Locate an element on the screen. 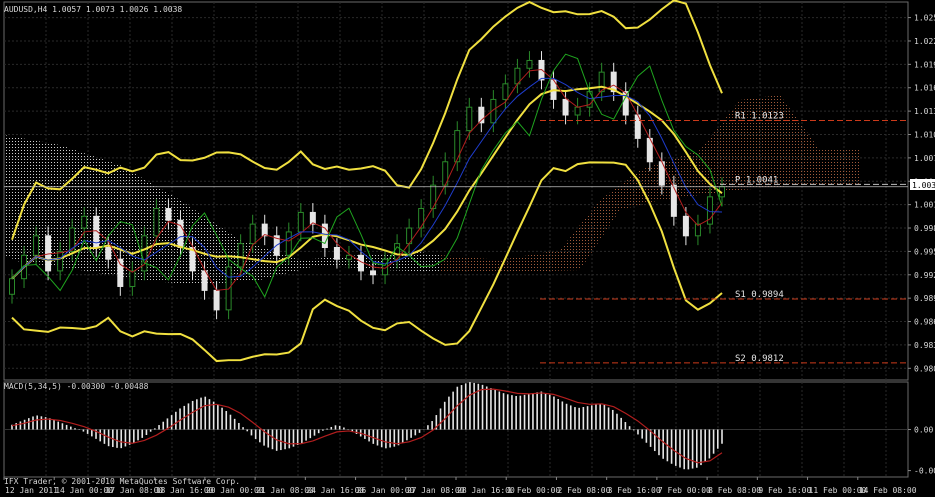 The image size is (935, 497). pivot-label: R1 1.0123 is located at coordinates (759, 116).